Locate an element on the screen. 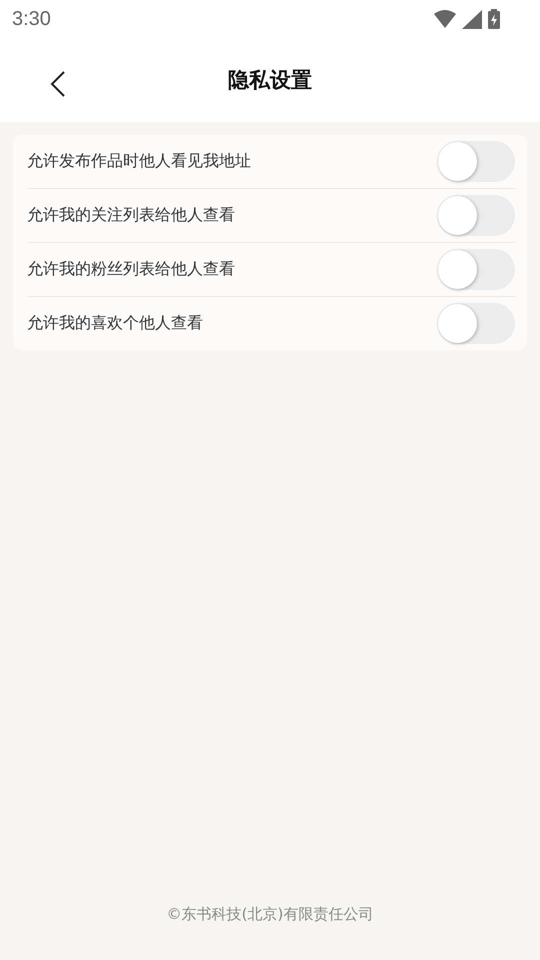  signal-icon is located at coordinates (472, 19).